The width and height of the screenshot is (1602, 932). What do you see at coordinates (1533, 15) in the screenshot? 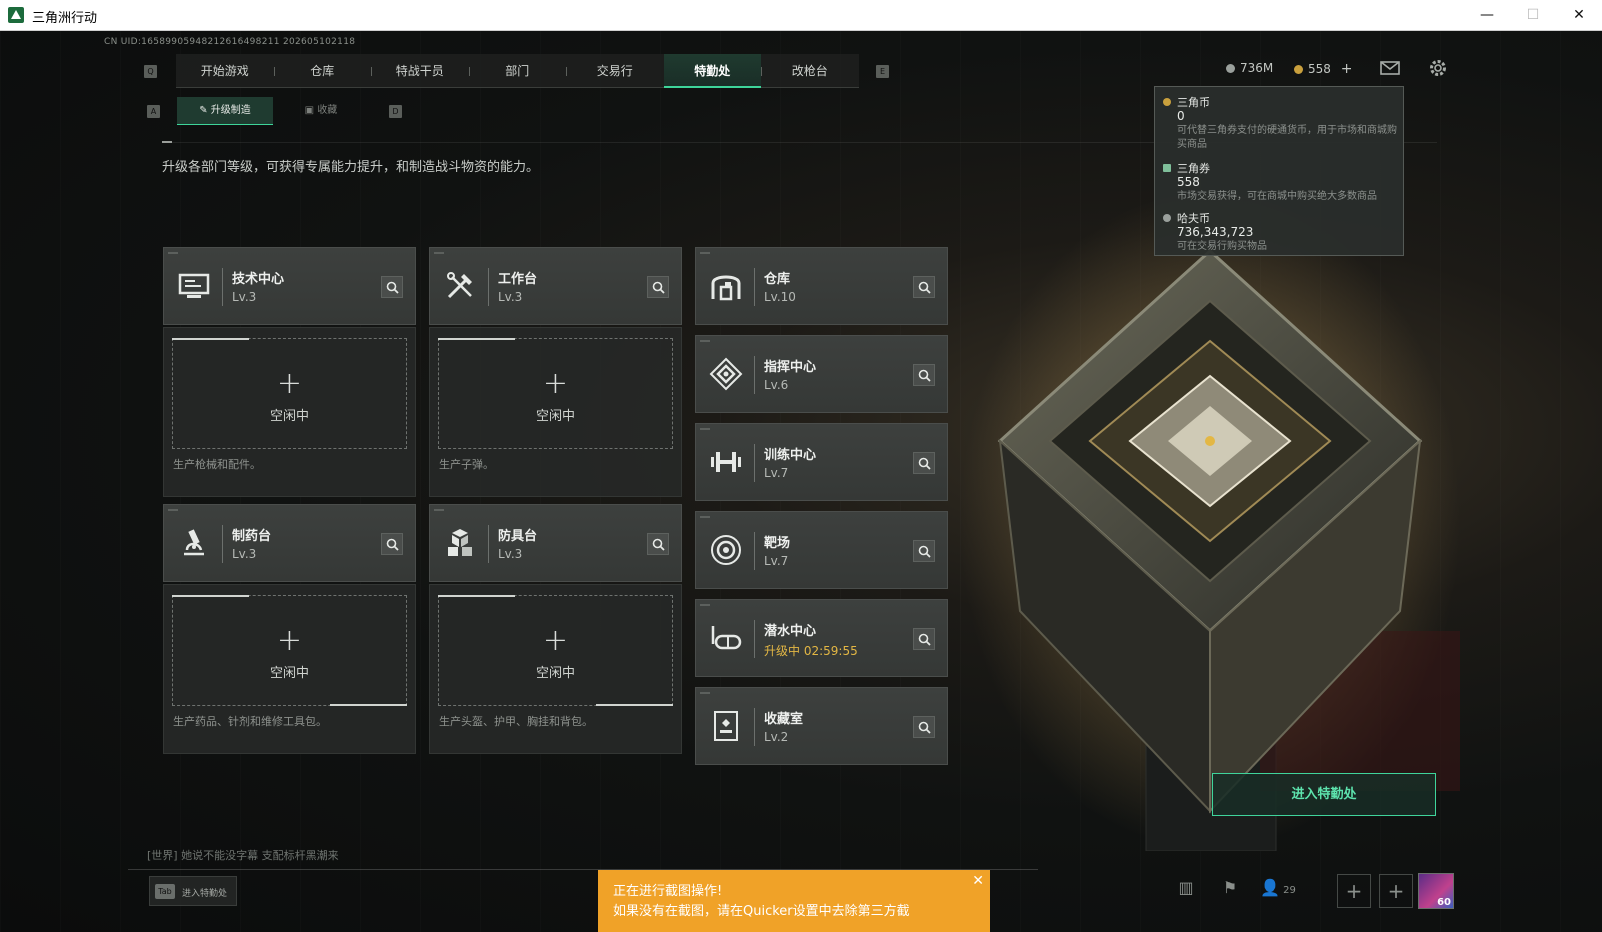
I see `maximize-button: ☐` at bounding box center [1533, 15].